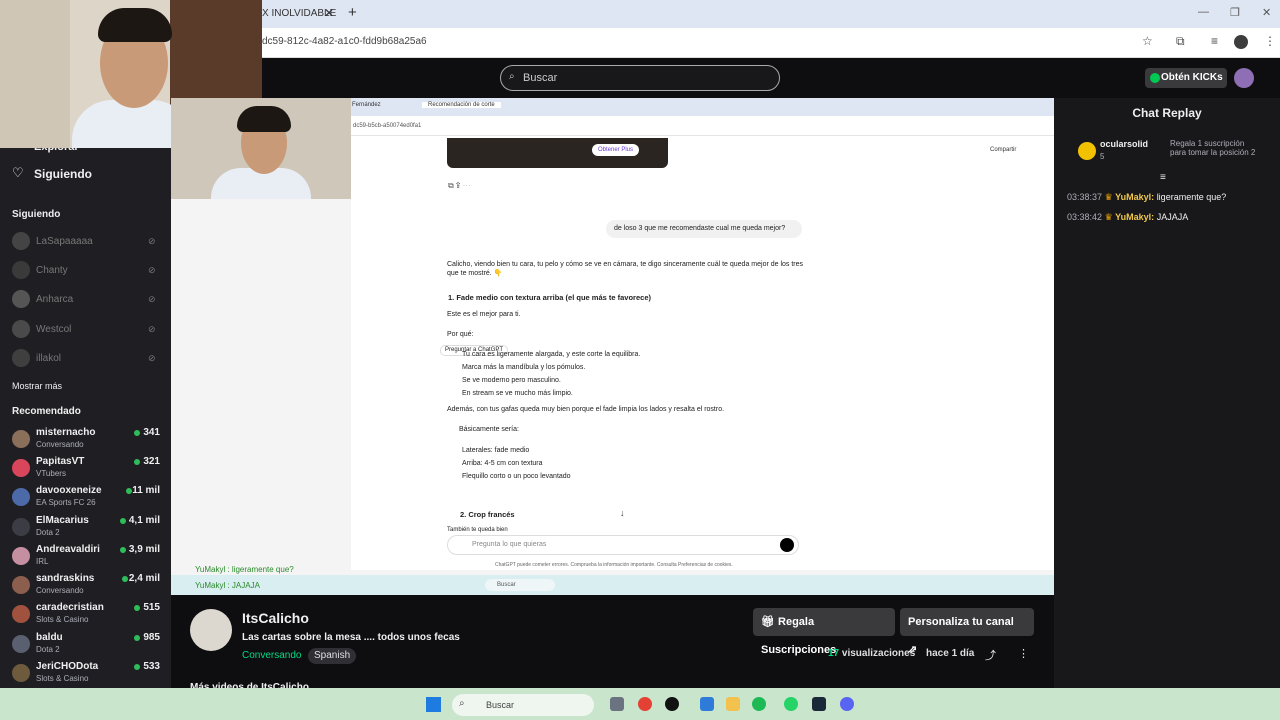  What do you see at coordinates (60, 444) in the screenshot?
I see `channel-category: Conversando` at bounding box center [60, 444].